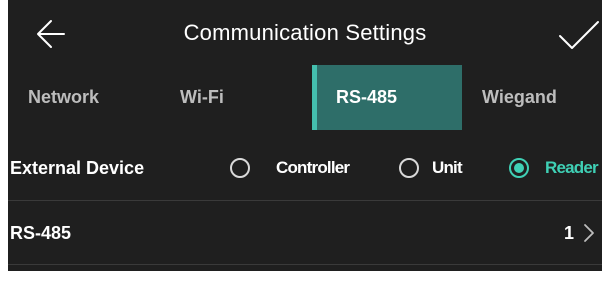 Image resolution: width=602 pixels, height=289 pixels. I want to click on page-title: Communication Settings, so click(305, 32).